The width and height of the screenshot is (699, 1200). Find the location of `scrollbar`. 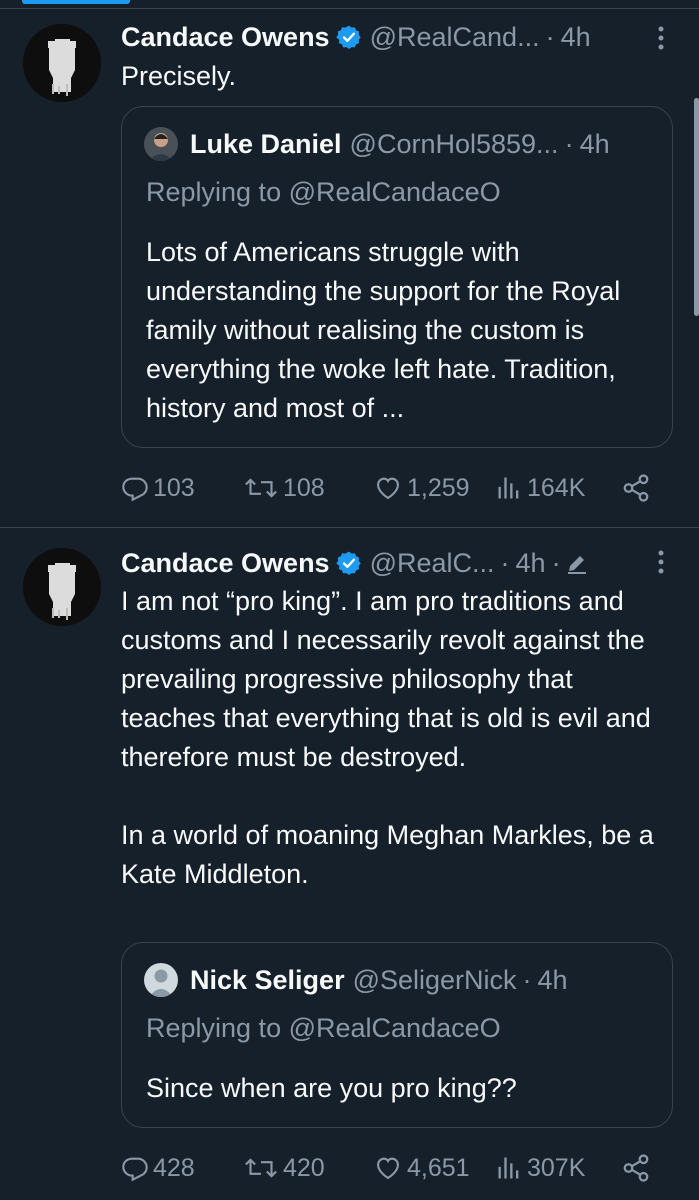

scrollbar is located at coordinates (696, 207).